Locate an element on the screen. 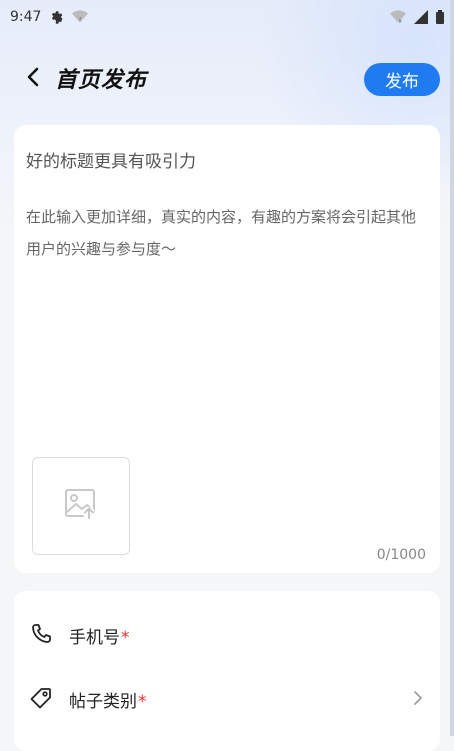  status-time: 9:47 is located at coordinates (26, 17).